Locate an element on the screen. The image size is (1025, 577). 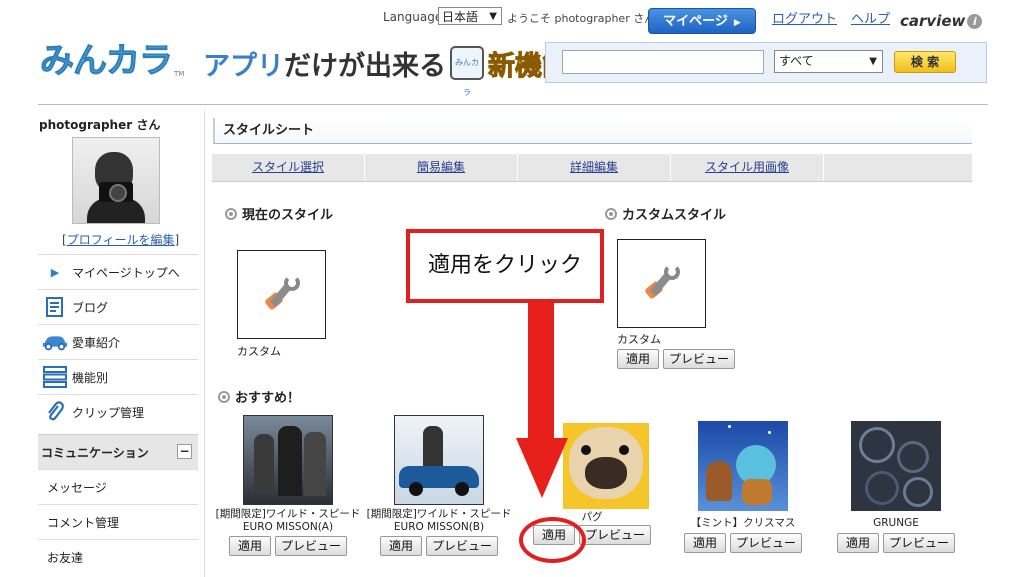
sidebar-item-friends: お友達 is located at coordinates (118, 556).